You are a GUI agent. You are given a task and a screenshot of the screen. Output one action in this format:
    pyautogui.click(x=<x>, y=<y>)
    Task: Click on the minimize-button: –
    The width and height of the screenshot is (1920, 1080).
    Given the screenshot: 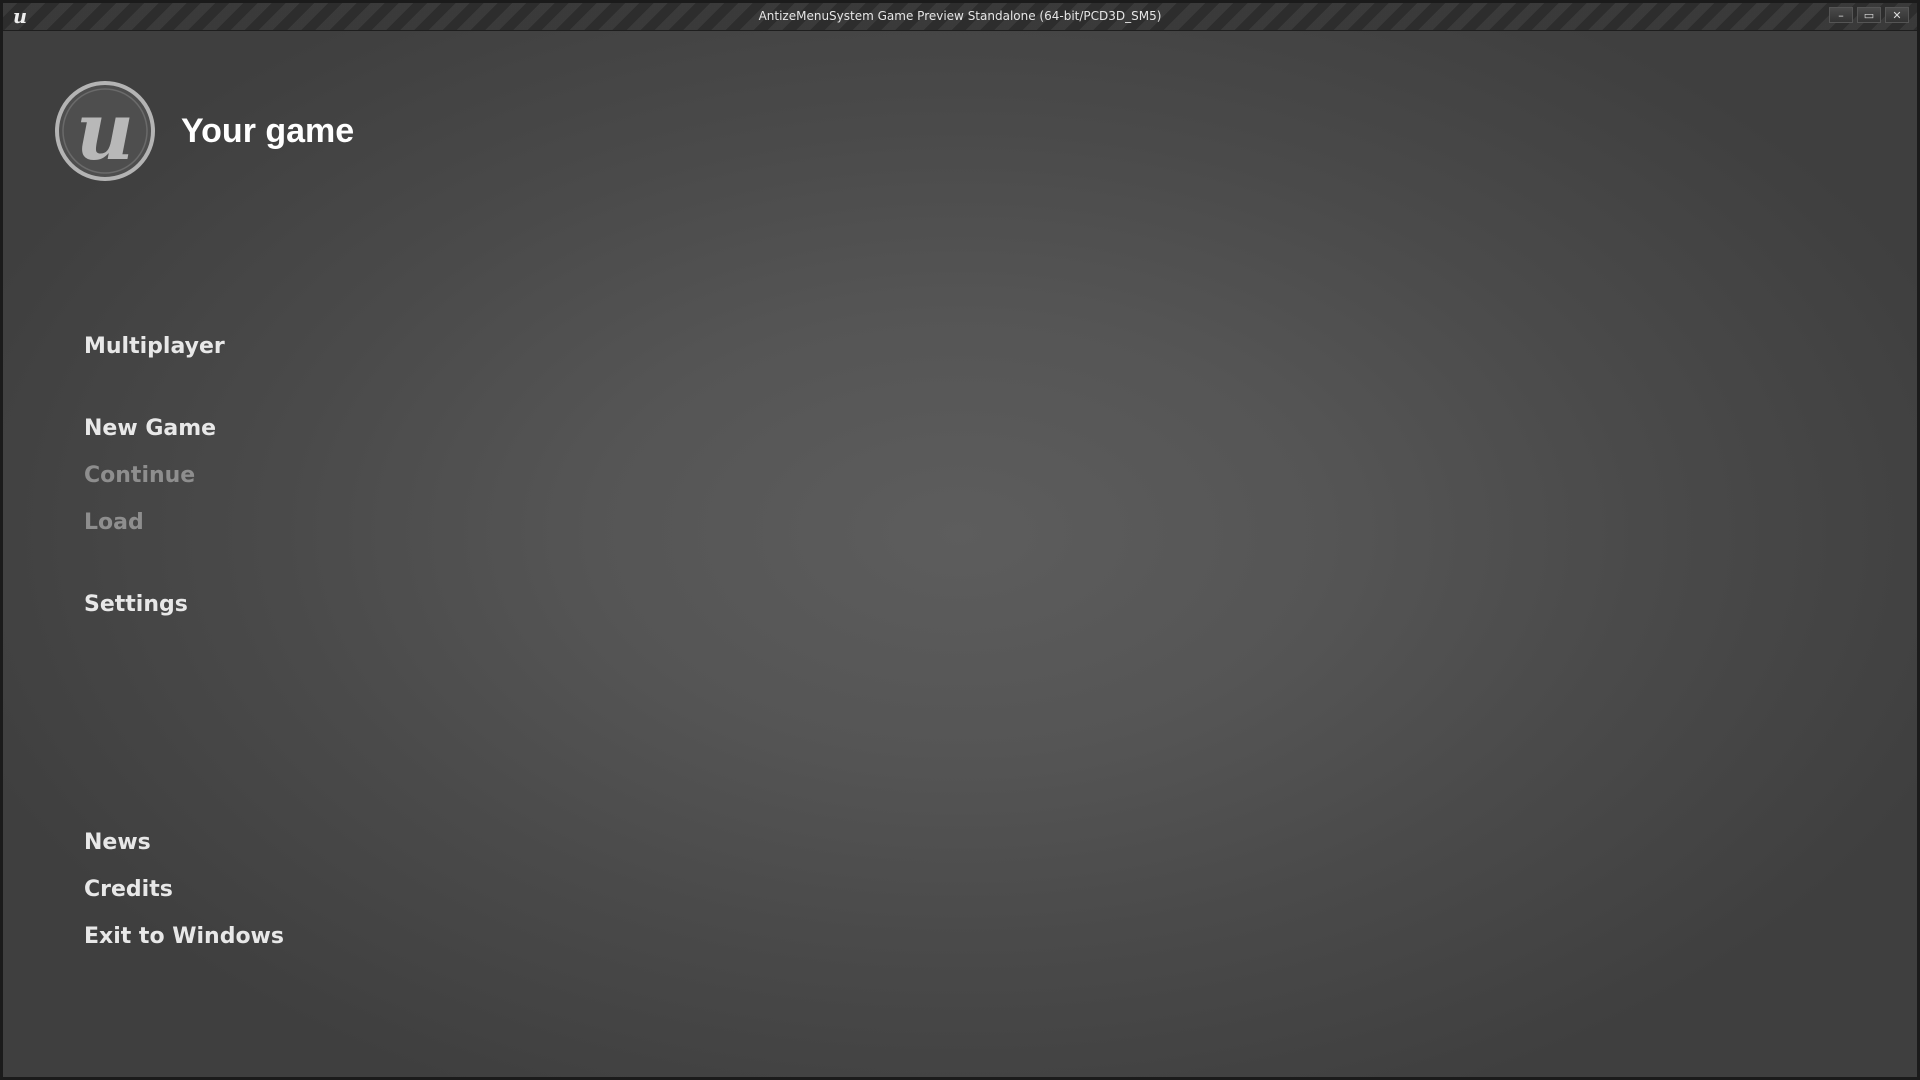 What is the action you would take?
    pyautogui.click(x=1841, y=15)
    